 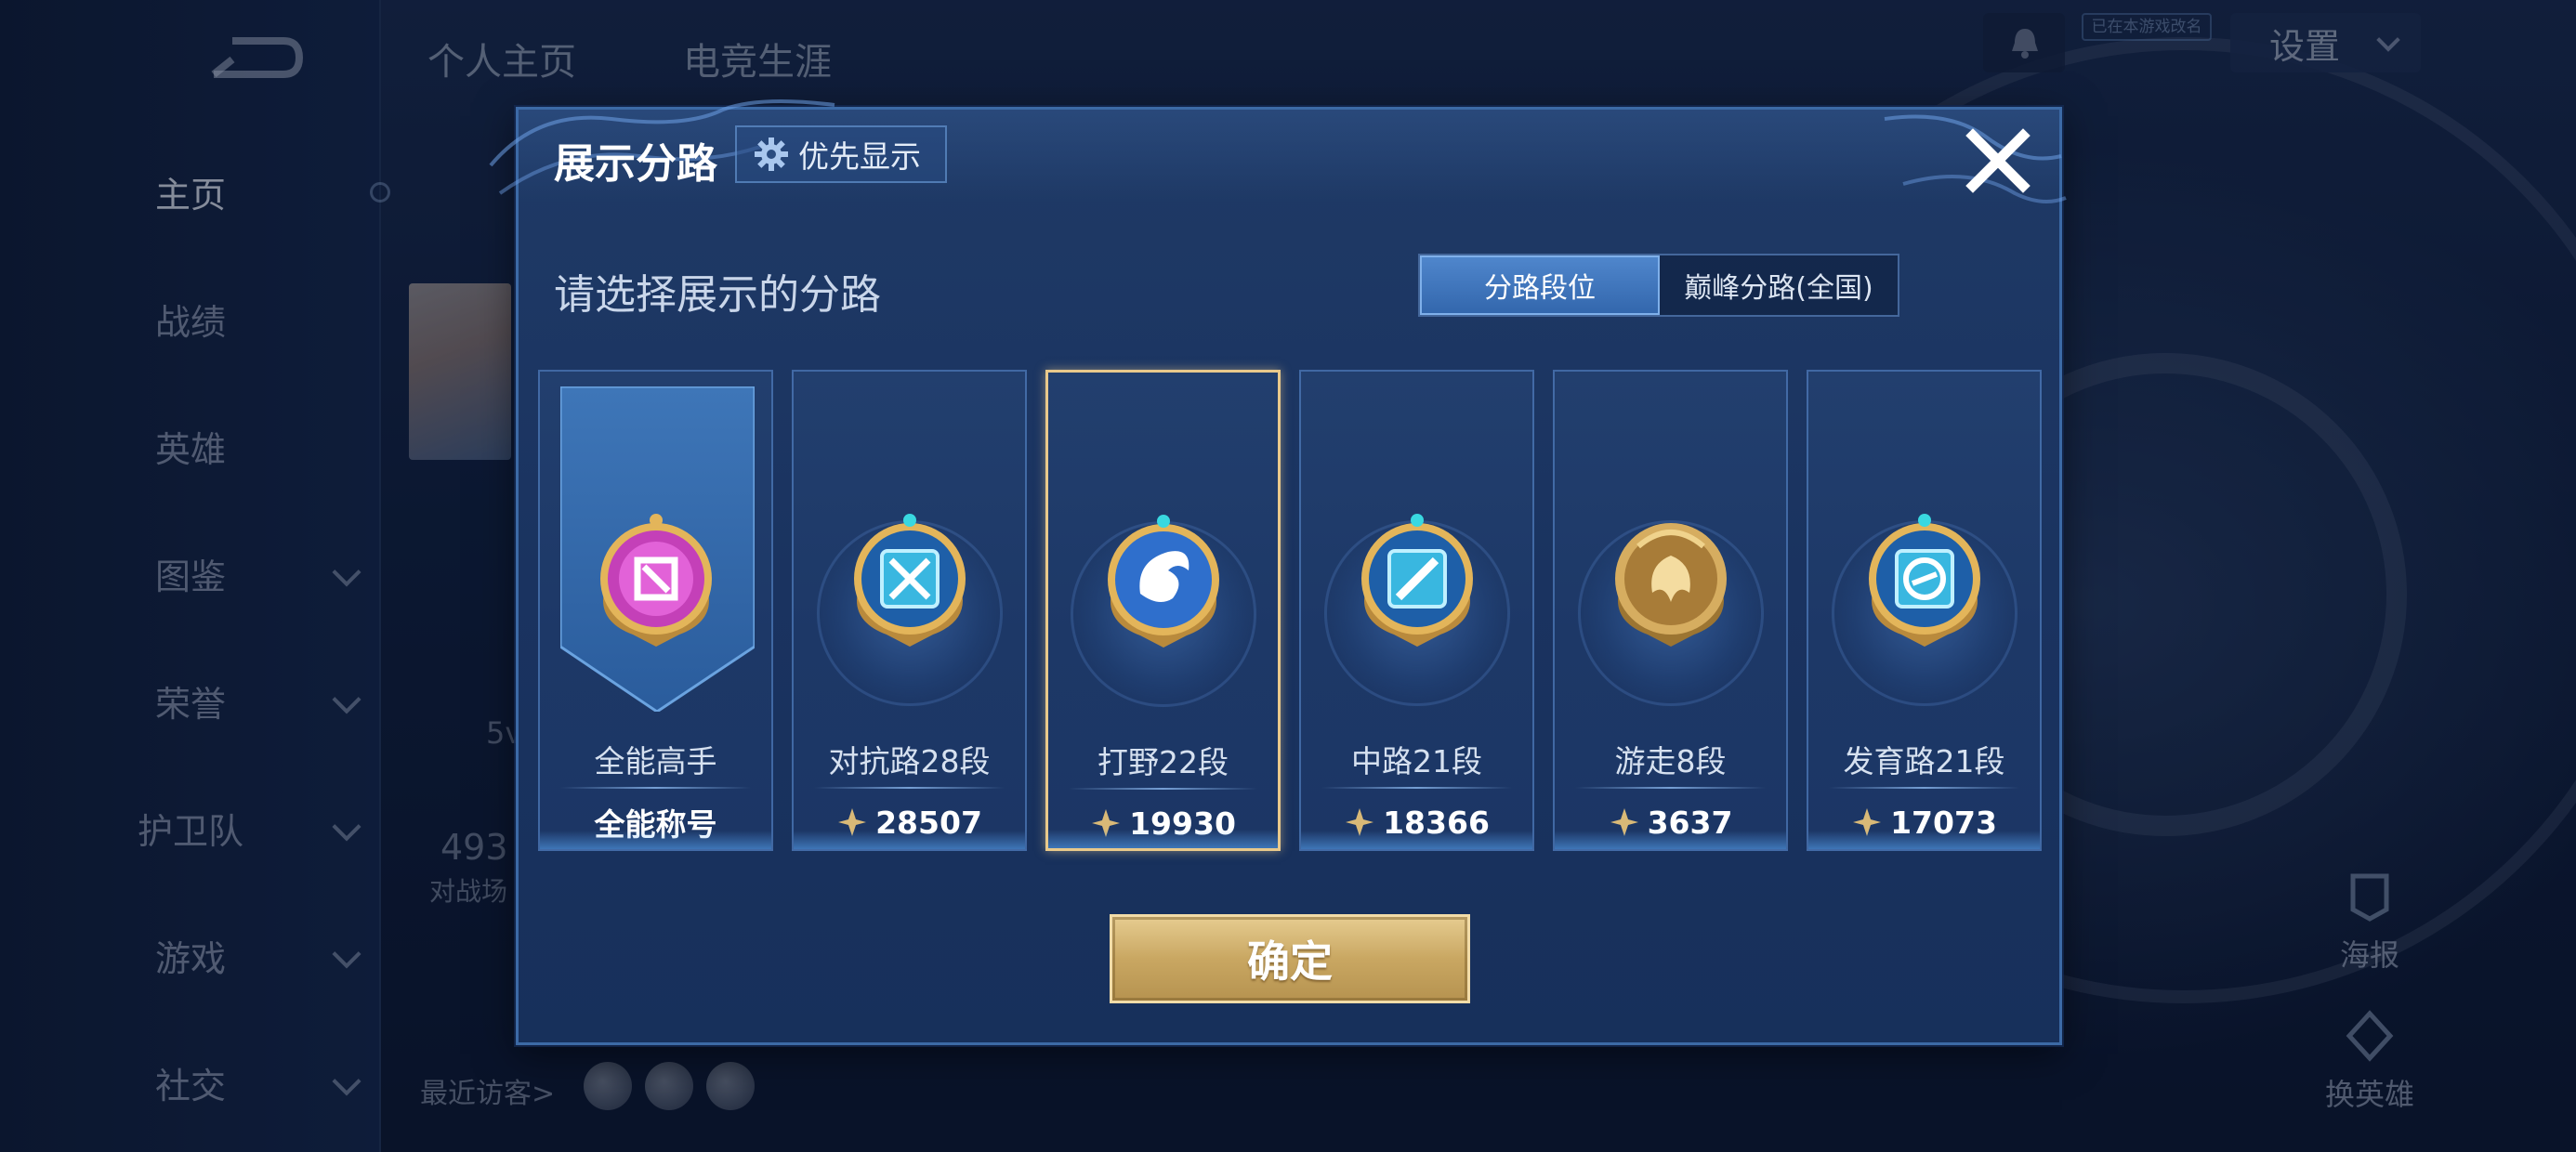 What do you see at coordinates (655, 580) in the screenshot?
I see `all-round-badge-icon` at bounding box center [655, 580].